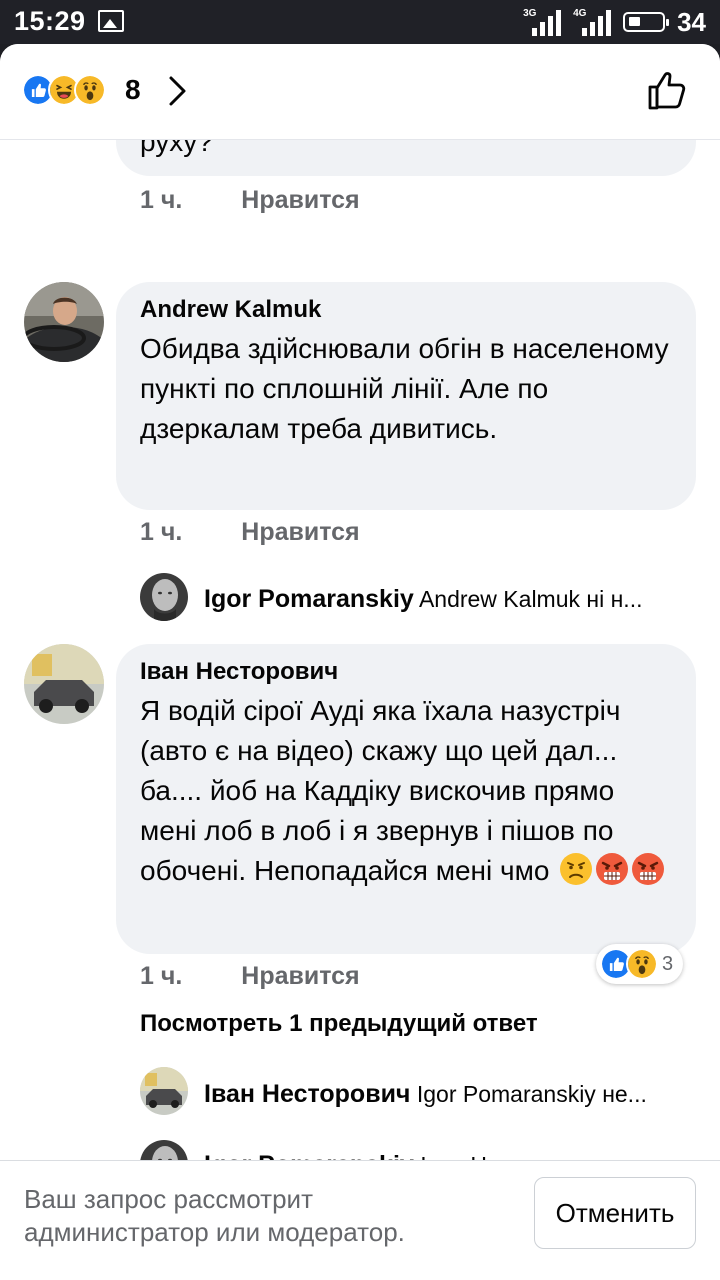  Describe the element at coordinates (406, 310) in the screenshot. I see `comment-author: Andrew Kalmuk` at that location.